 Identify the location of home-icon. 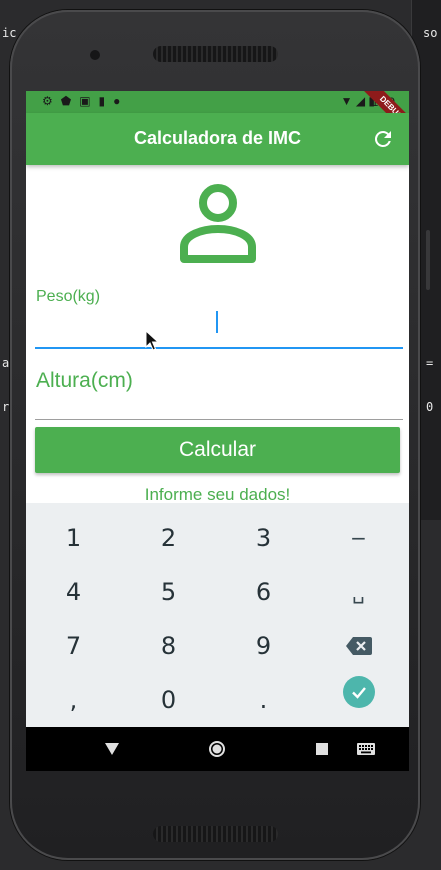
(217, 749).